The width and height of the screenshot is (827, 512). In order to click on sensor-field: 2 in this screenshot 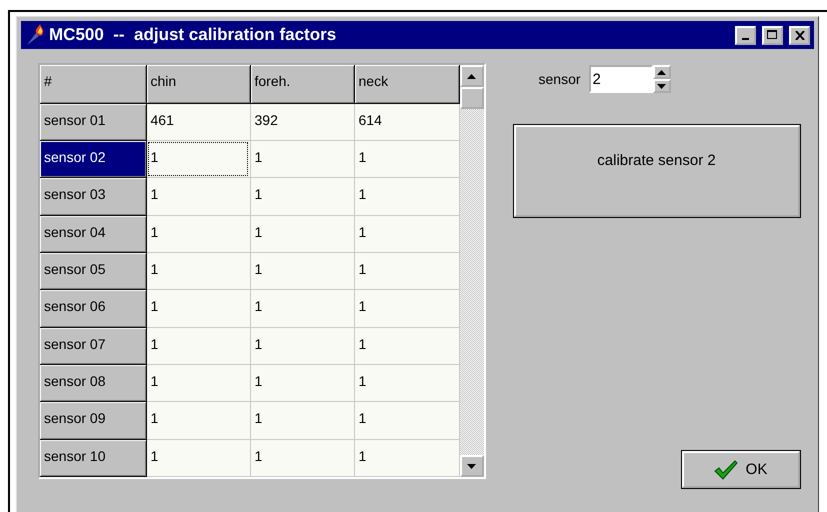, I will do `click(620, 79)`.